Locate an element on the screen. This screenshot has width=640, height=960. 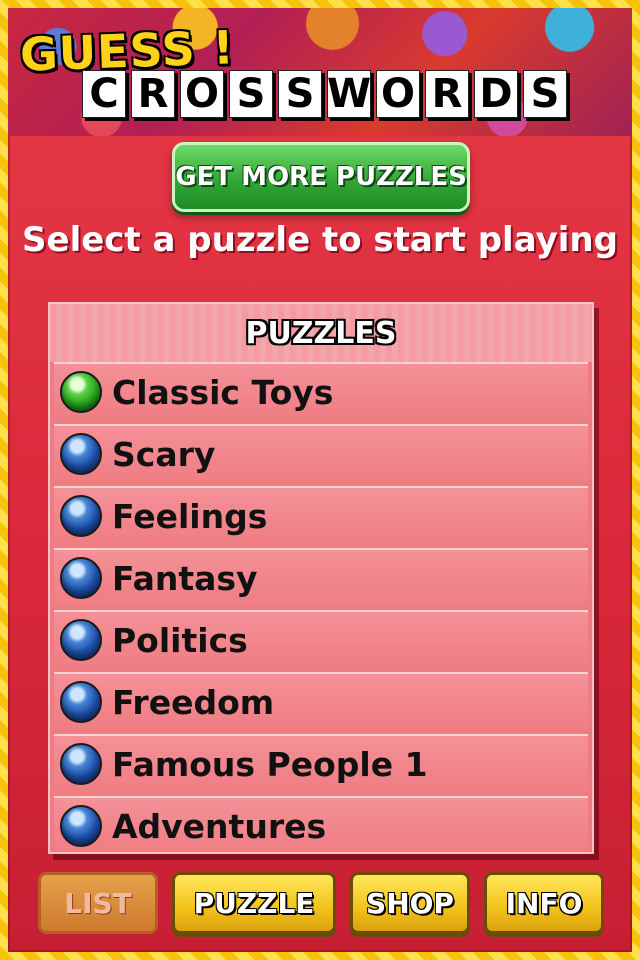
instruction-text: Select a puzzle to start playing is located at coordinates (320, 240).